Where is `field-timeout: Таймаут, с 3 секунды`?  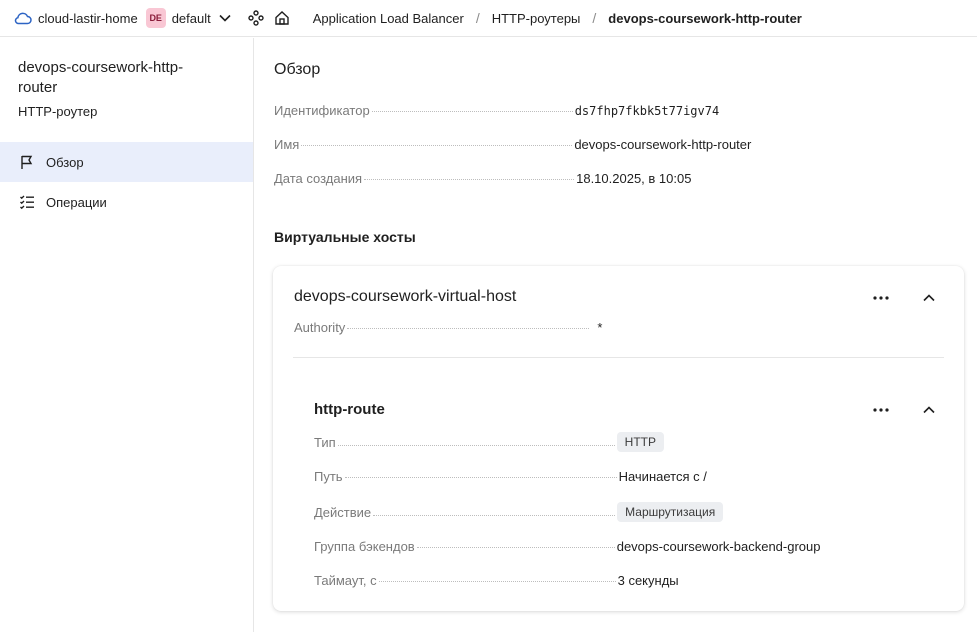 field-timeout: Таймаут, с 3 секунды is located at coordinates (496, 580).